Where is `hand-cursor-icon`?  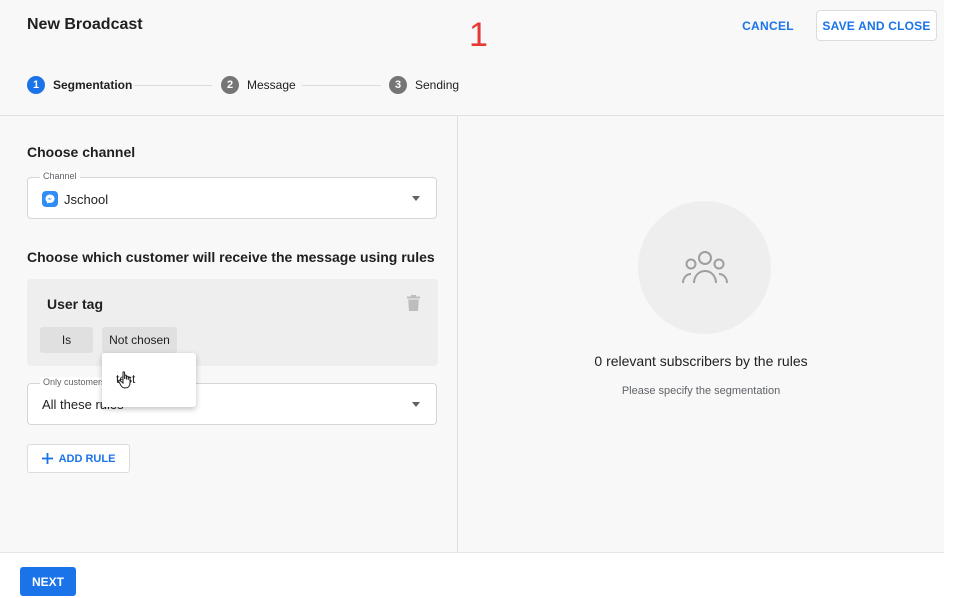
hand-cursor-icon is located at coordinates (126, 382).